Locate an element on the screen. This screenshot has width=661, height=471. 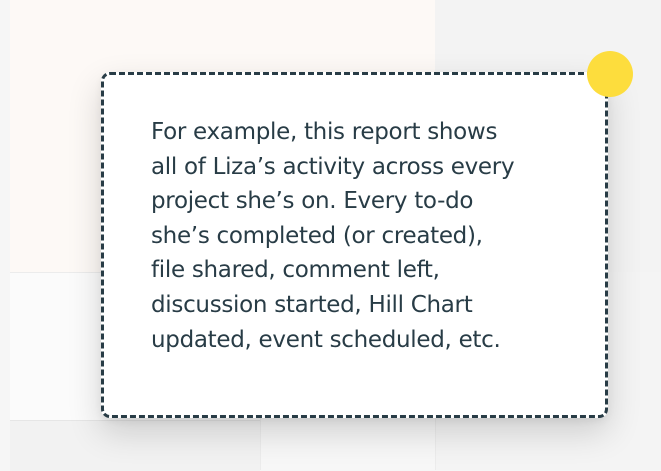
background-panel is located at coordinates (135, 445).